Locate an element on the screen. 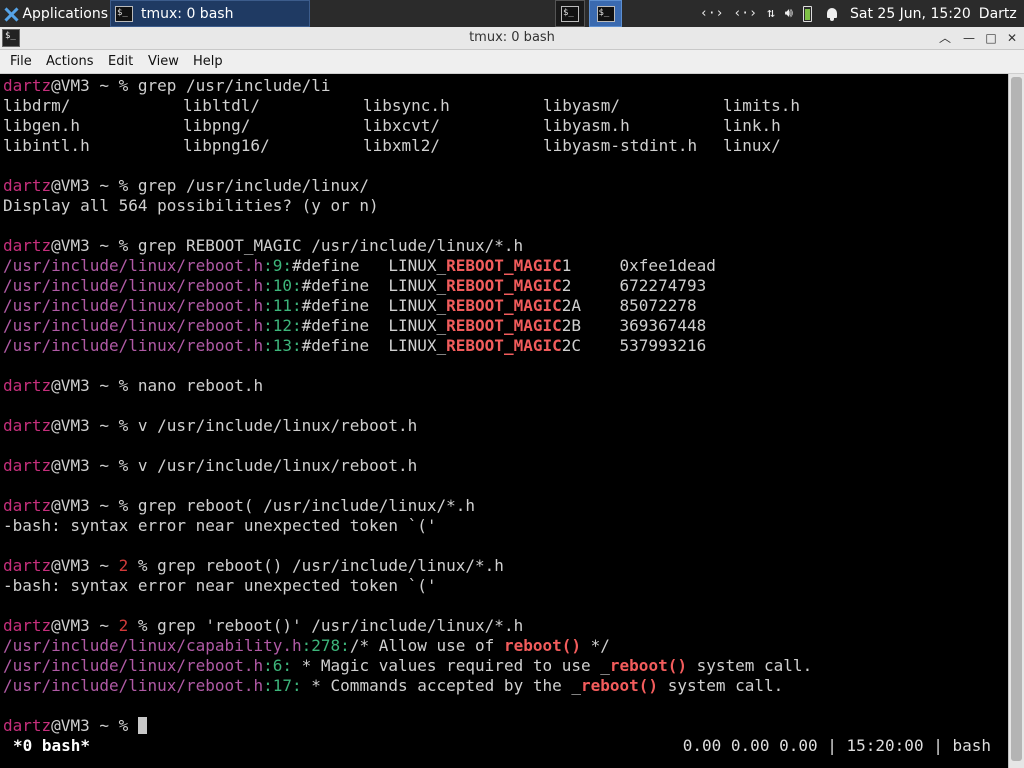  notification-bell-icon is located at coordinates (832, 14).